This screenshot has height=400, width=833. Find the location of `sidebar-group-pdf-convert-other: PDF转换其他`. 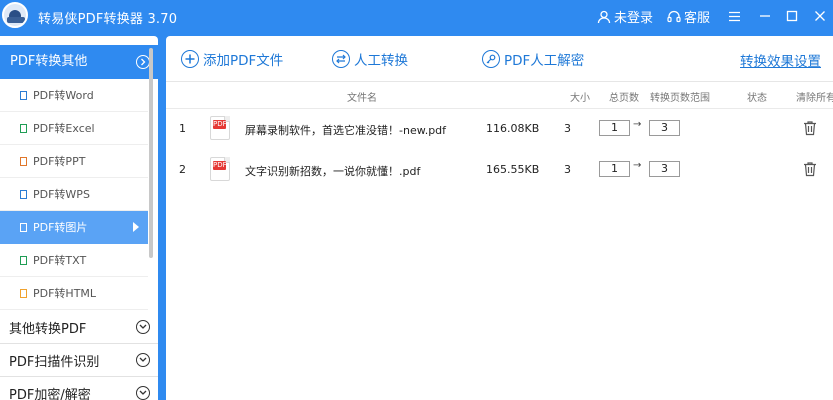

sidebar-group-pdf-convert-other: PDF转换其他 is located at coordinates (79, 62).